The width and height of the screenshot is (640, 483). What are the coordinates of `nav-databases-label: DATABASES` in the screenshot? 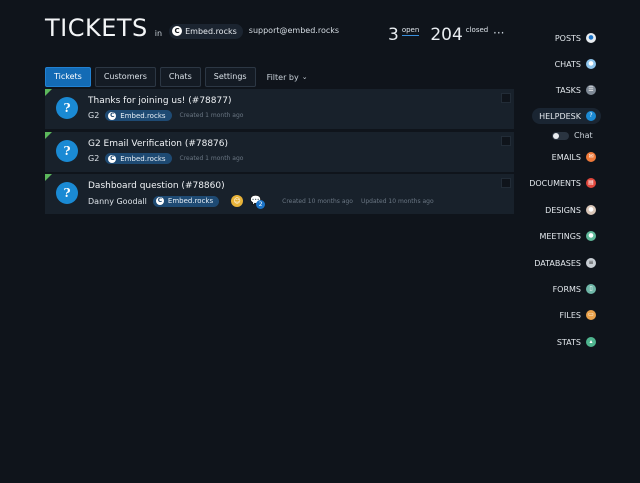 It's located at (557, 263).